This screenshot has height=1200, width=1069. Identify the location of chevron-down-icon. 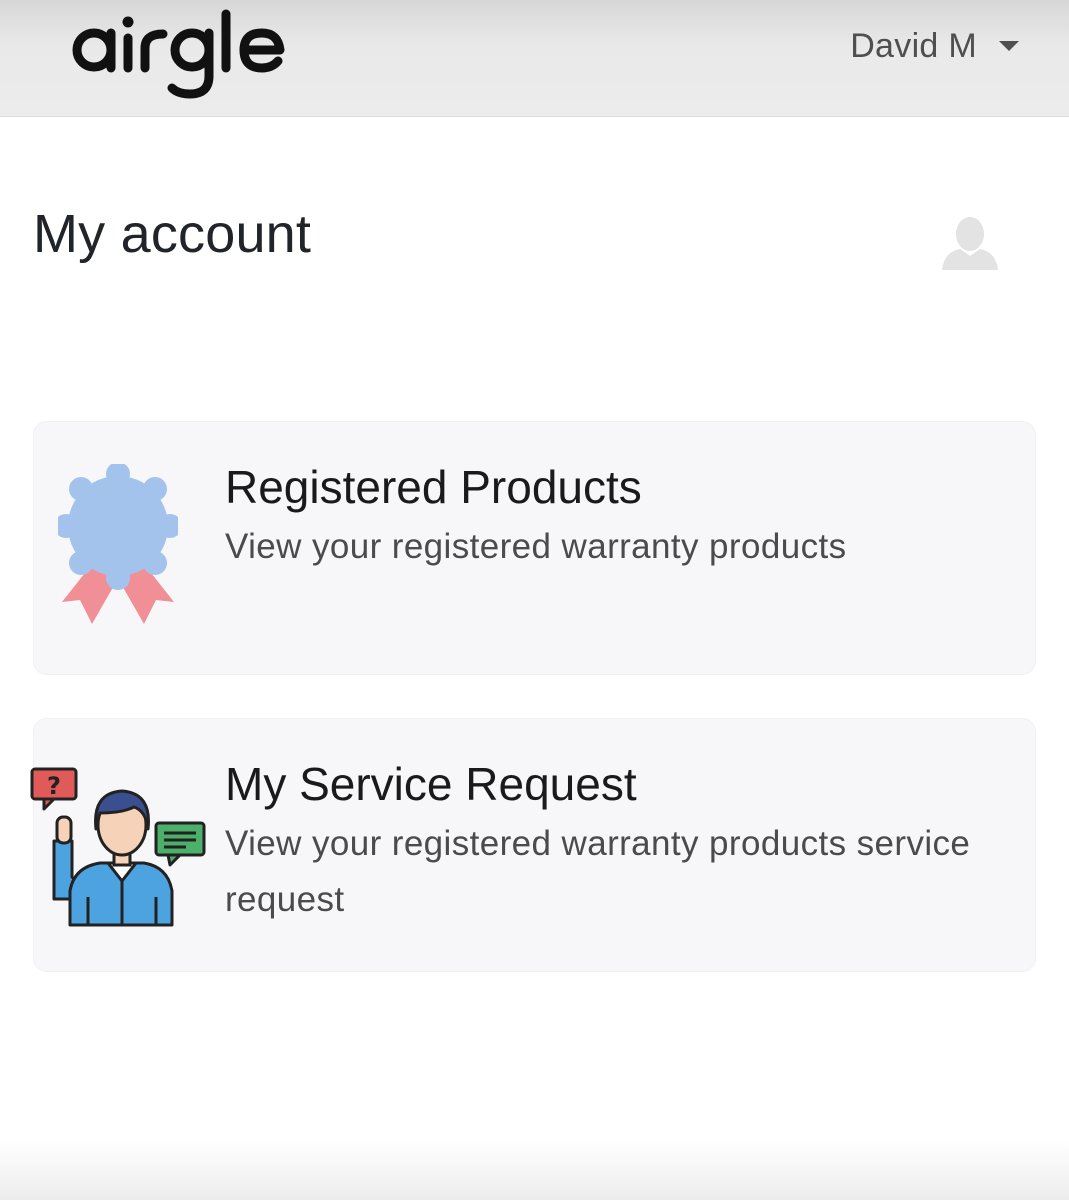
(1009, 46).